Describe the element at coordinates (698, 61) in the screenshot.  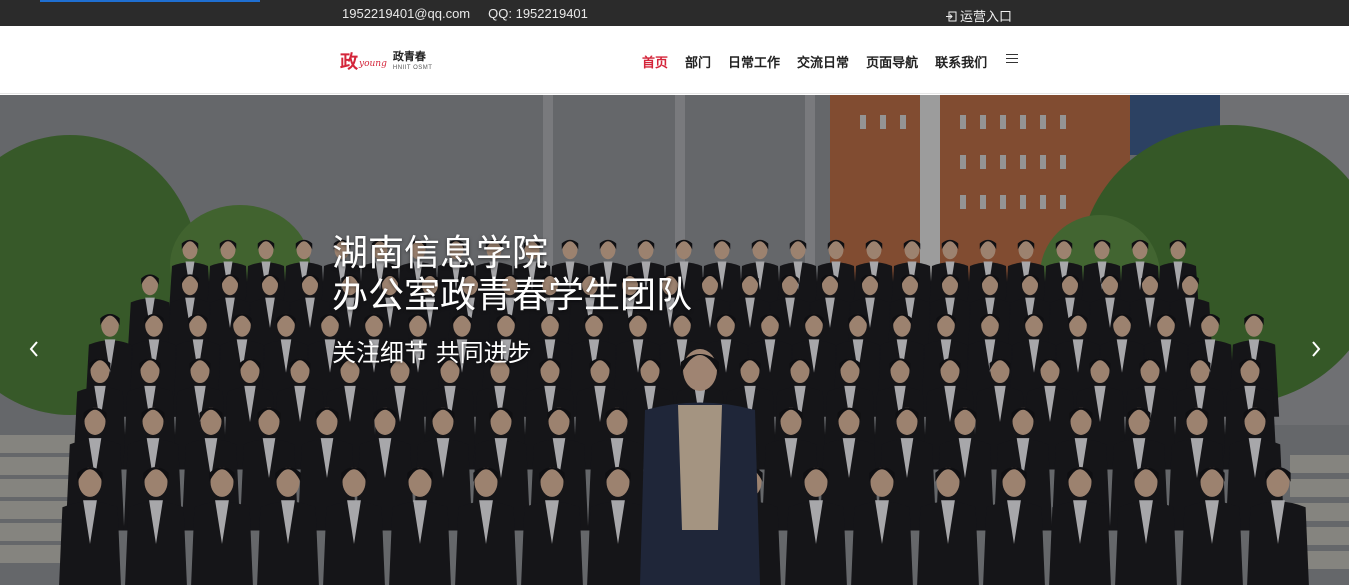
I see `nav-item-departments: 部门` at that location.